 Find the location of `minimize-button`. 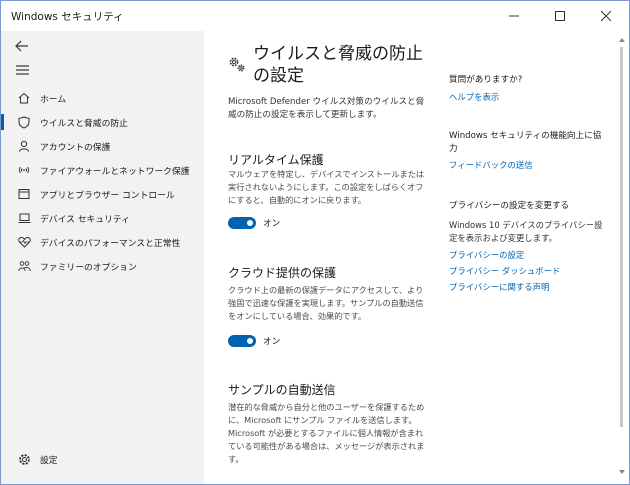

minimize-button is located at coordinates (514, 16).